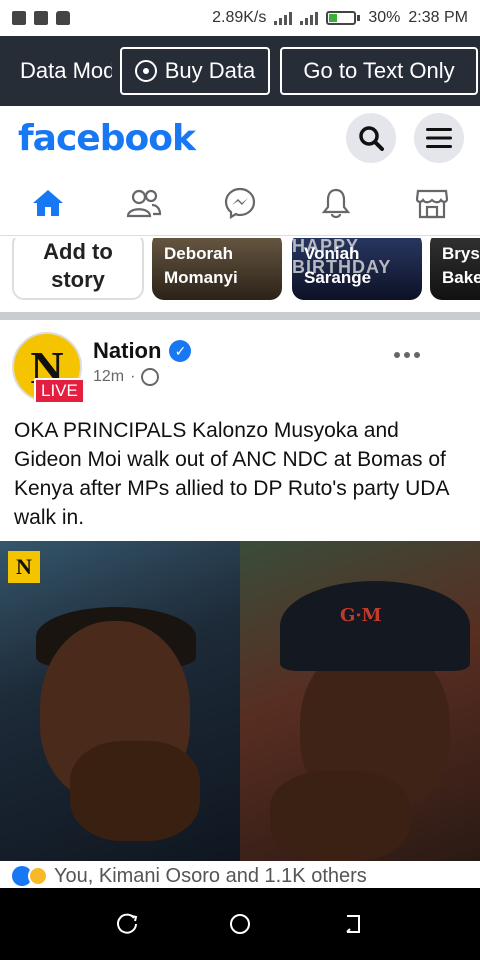 The width and height of the screenshot is (480, 960). I want to click on data-mode-label: Data Mode, so click(66, 70).